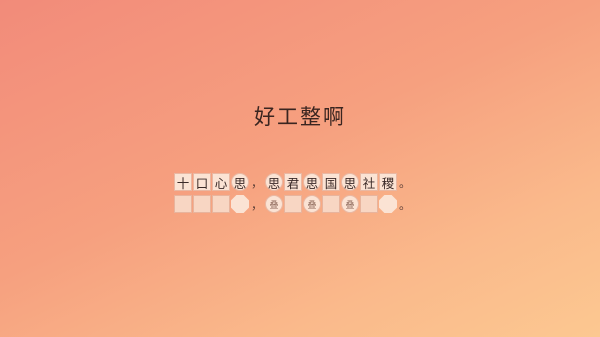 The width and height of the screenshot is (600, 337). I want to click on char-tile: 君, so click(293, 182).